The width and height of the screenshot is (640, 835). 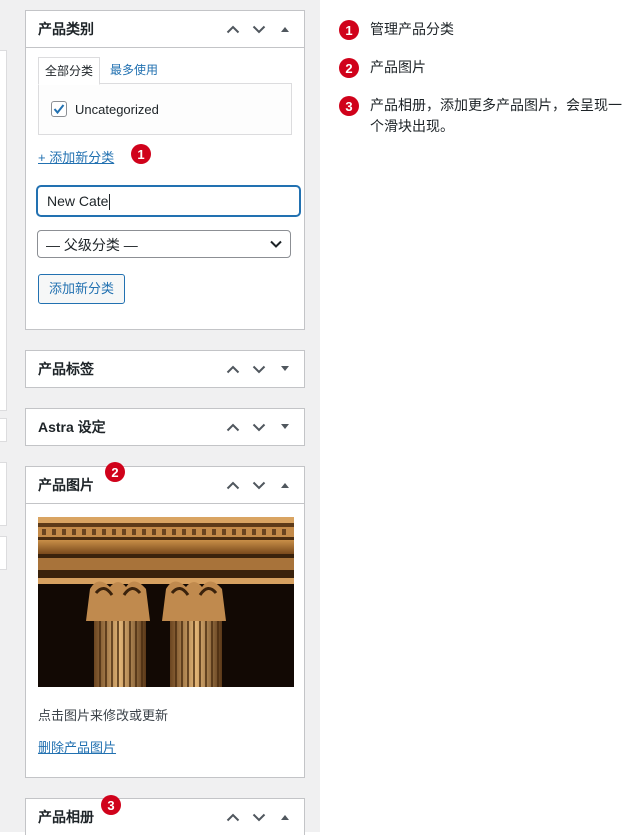 I want to click on annotation-badge-2: 2, so click(x=115, y=472).